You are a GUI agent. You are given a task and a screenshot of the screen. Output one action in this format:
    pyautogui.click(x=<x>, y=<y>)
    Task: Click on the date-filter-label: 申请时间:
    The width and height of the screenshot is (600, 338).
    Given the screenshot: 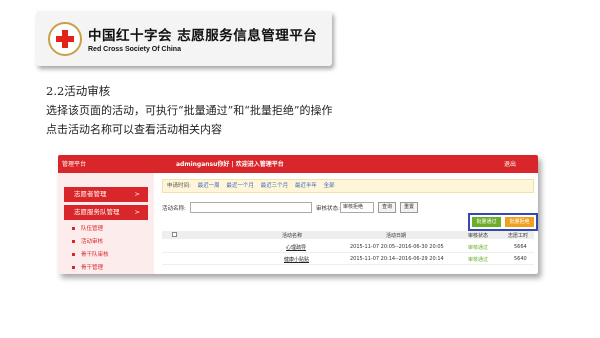 What is the action you would take?
    pyautogui.click(x=179, y=186)
    